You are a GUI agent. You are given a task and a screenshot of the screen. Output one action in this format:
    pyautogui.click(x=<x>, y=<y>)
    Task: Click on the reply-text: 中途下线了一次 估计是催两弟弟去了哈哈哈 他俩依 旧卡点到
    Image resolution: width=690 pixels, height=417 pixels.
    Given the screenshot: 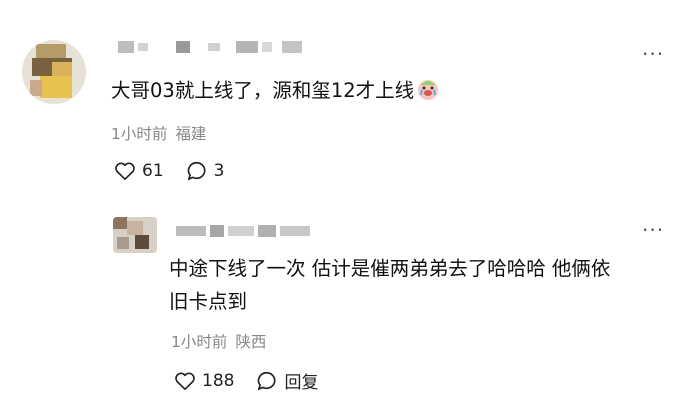 What is the action you would take?
    pyautogui.click(x=424, y=285)
    